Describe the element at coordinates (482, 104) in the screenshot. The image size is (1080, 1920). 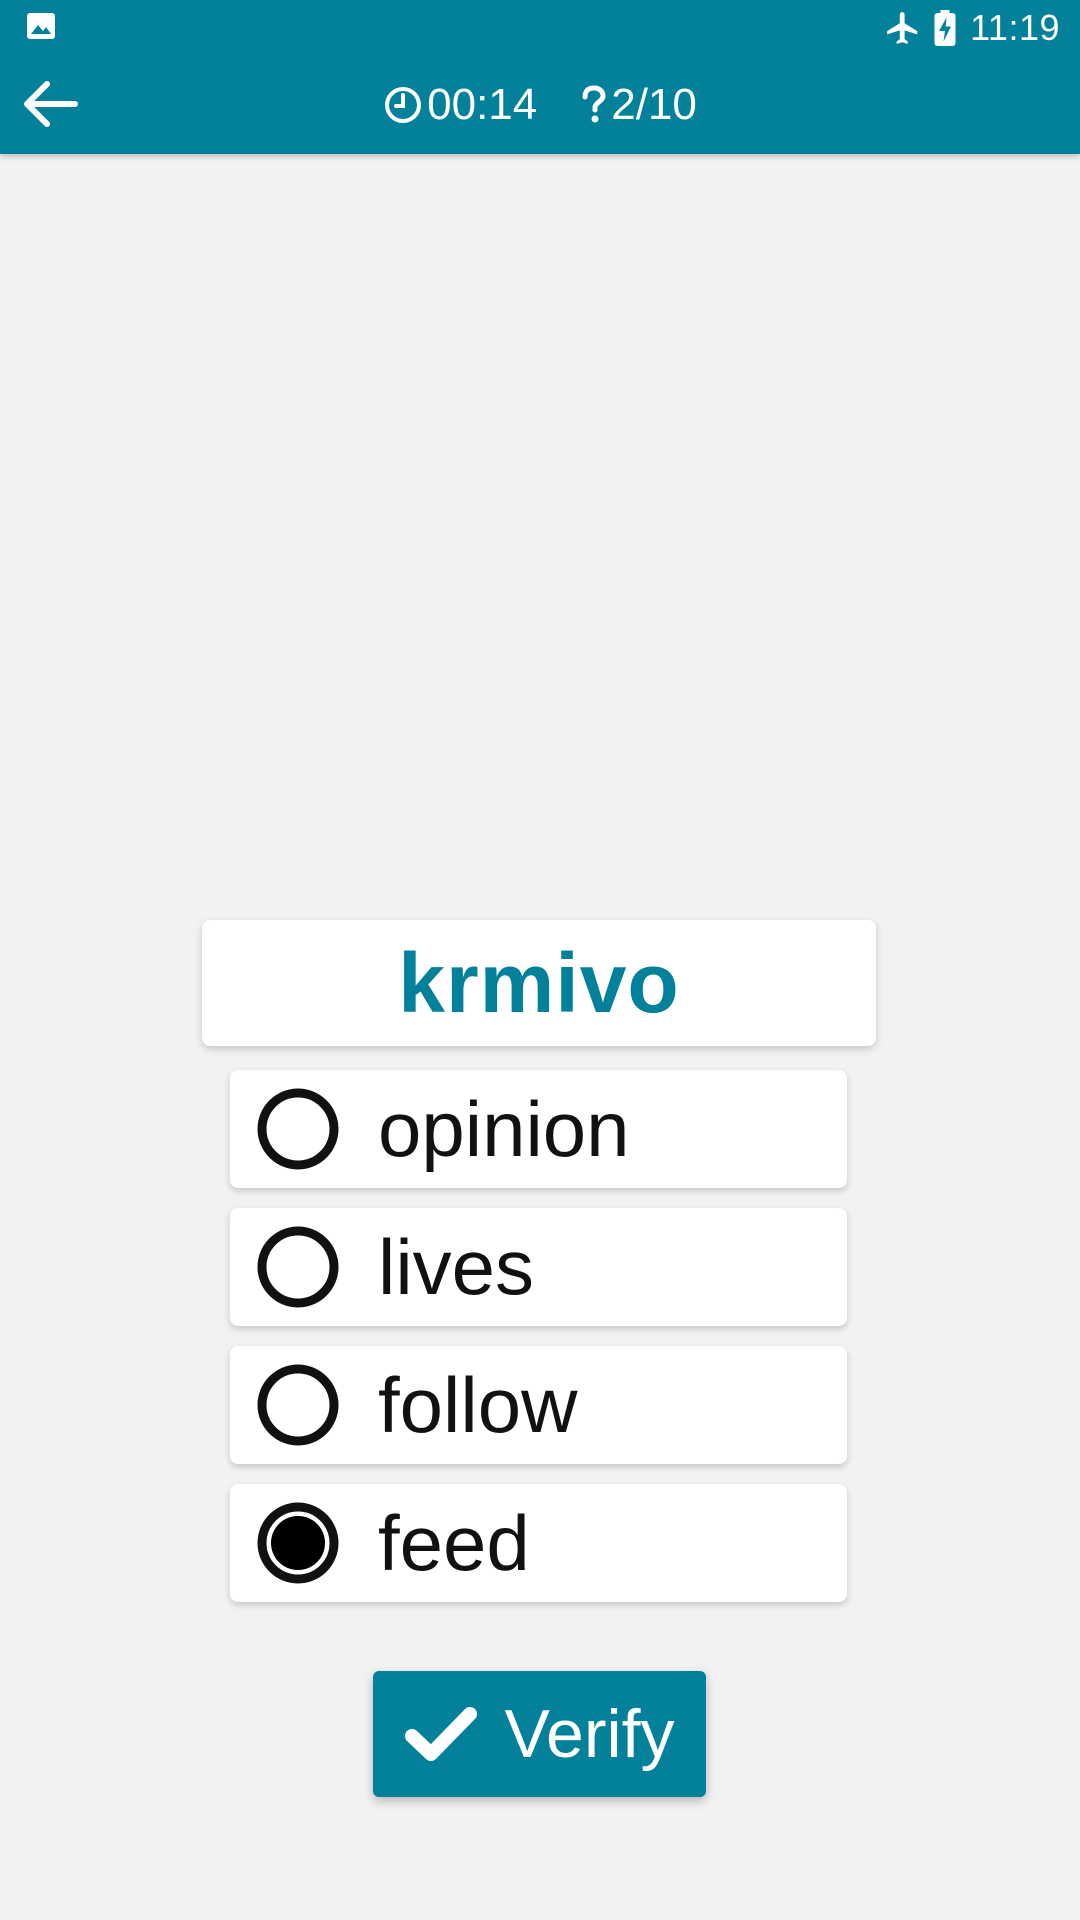
I see `timer-value: 00:14` at that location.